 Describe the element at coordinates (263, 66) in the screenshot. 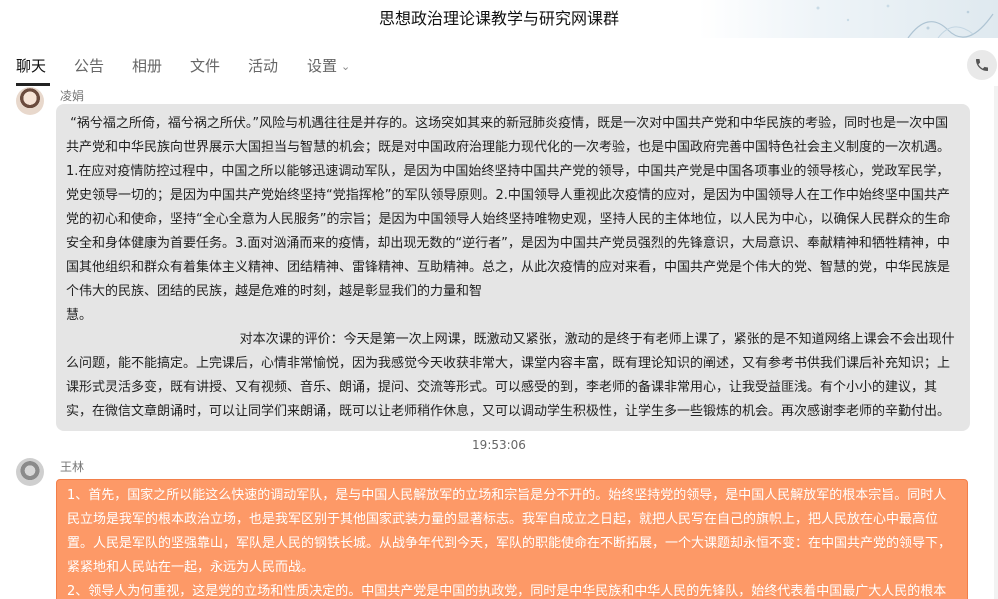

I see `tab-activities: 活动` at that location.